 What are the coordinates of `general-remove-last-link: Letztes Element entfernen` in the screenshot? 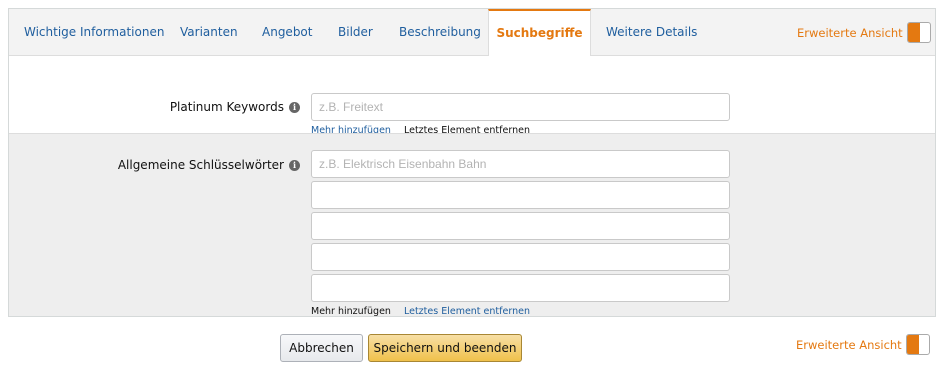 It's located at (467, 311).